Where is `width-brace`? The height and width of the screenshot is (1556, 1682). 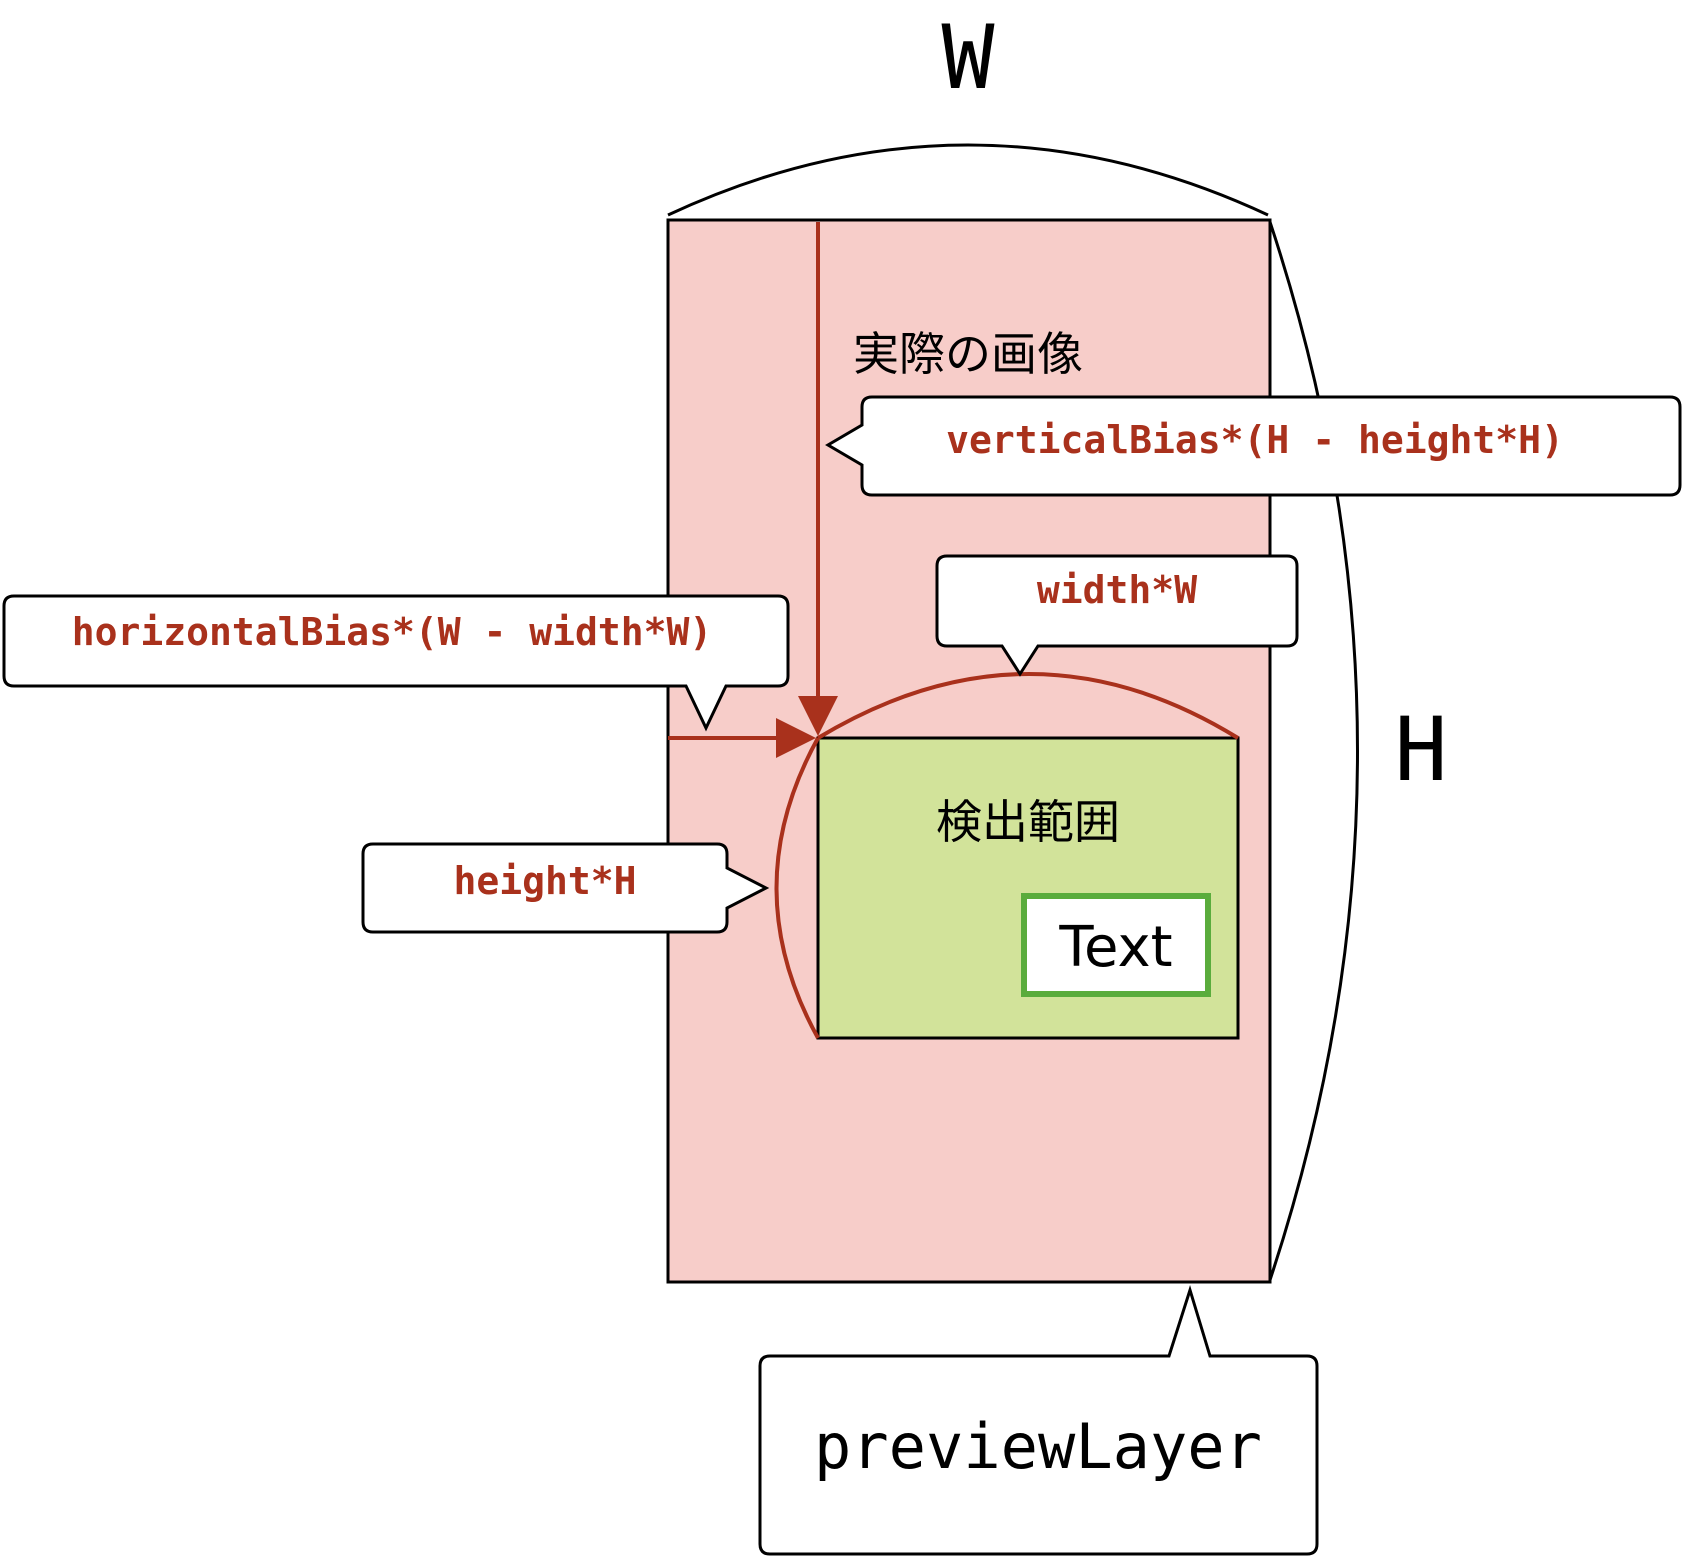
width-brace is located at coordinates (968, 180).